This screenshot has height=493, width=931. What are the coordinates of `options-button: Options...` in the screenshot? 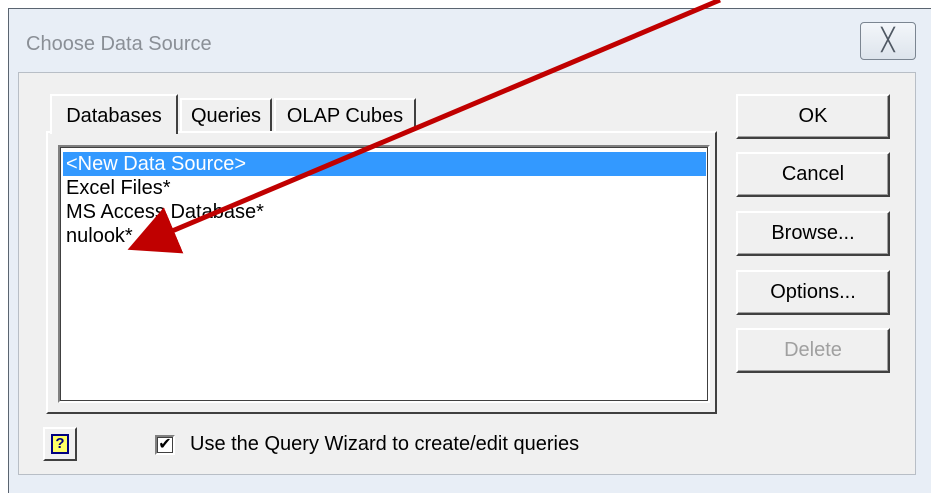 It's located at (813, 292).